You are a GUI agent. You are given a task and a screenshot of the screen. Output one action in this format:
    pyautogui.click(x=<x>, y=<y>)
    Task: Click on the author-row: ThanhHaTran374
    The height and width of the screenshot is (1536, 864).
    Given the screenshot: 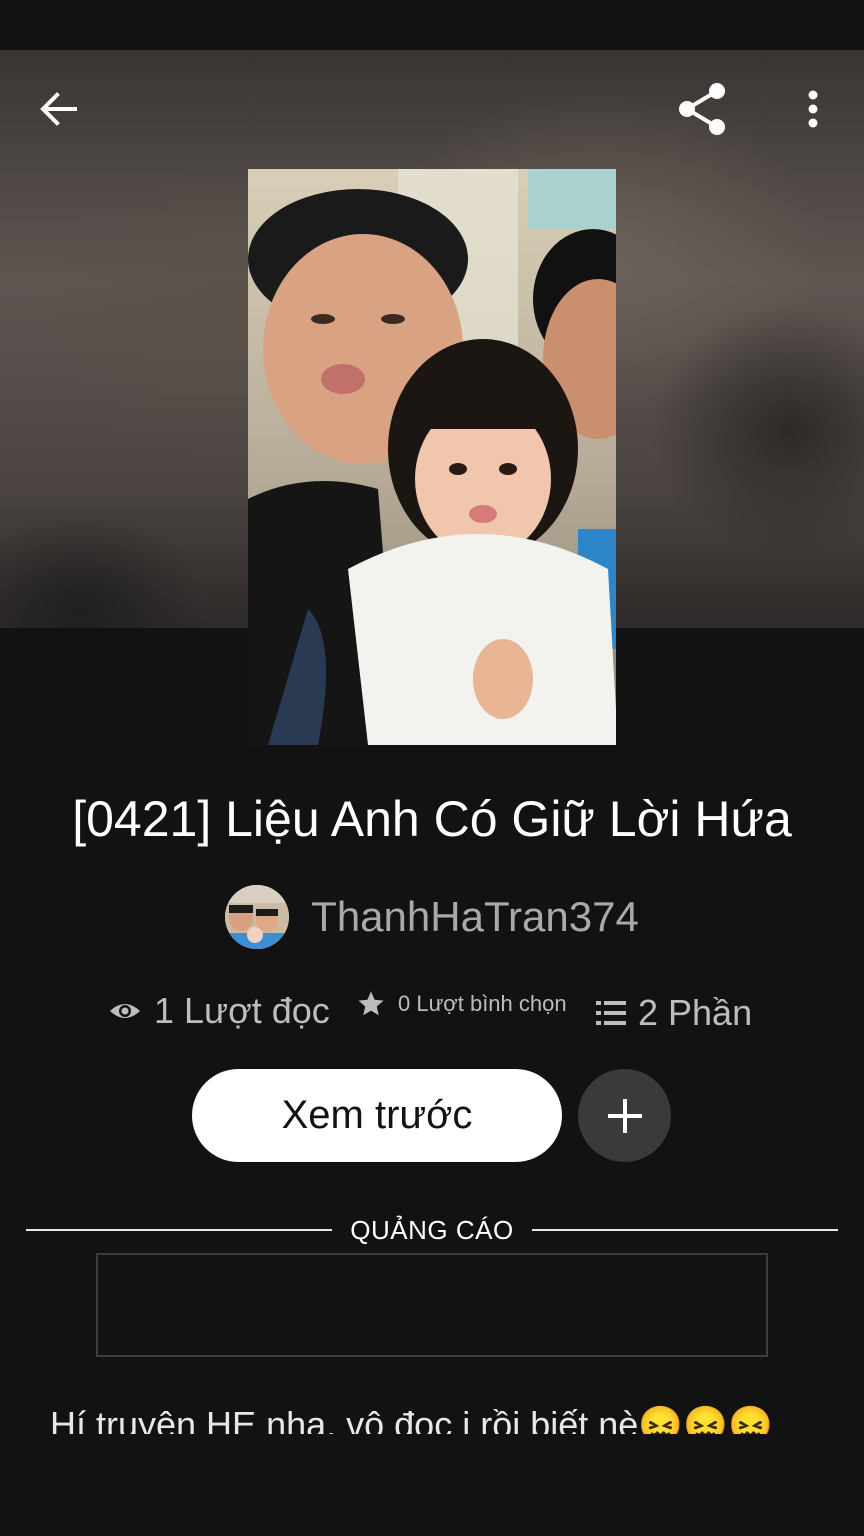 What is the action you would take?
    pyautogui.click(x=432, y=917)
    